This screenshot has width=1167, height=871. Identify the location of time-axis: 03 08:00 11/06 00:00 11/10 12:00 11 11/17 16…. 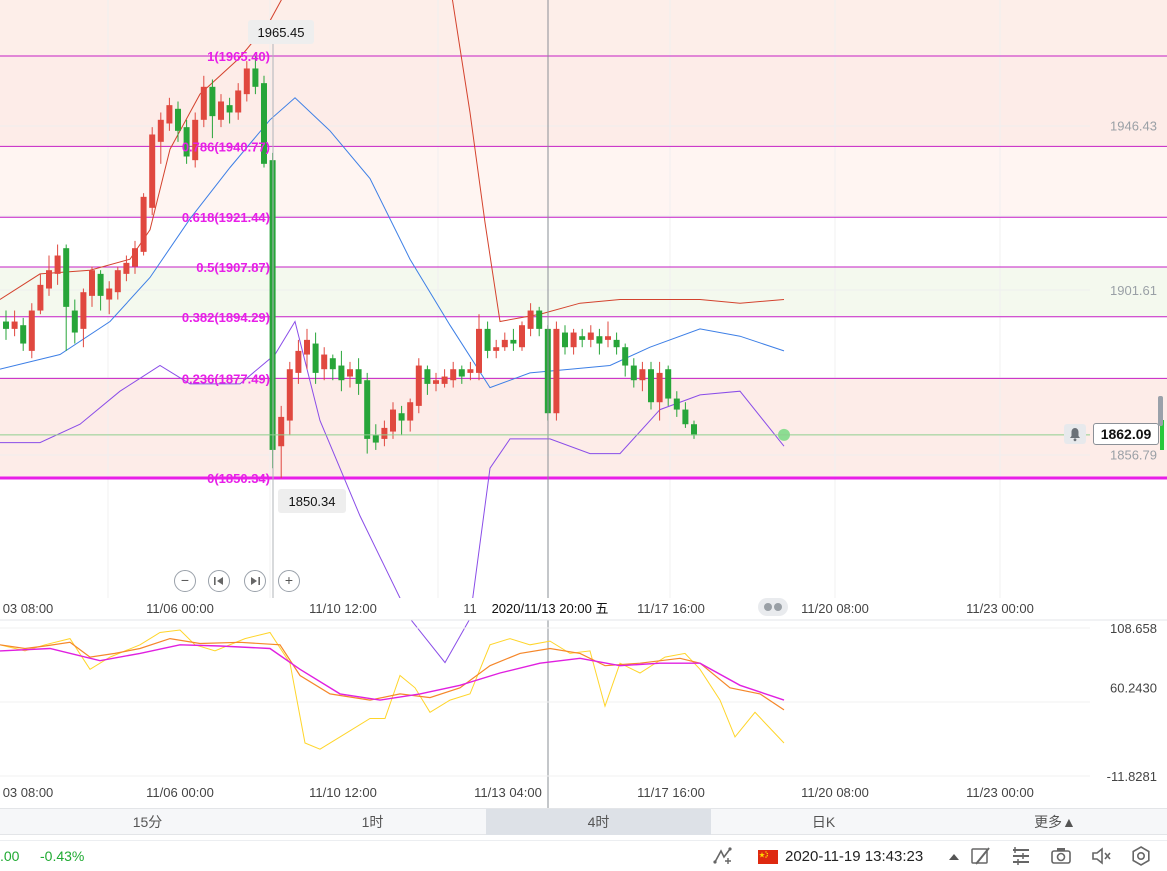
(583, 609).